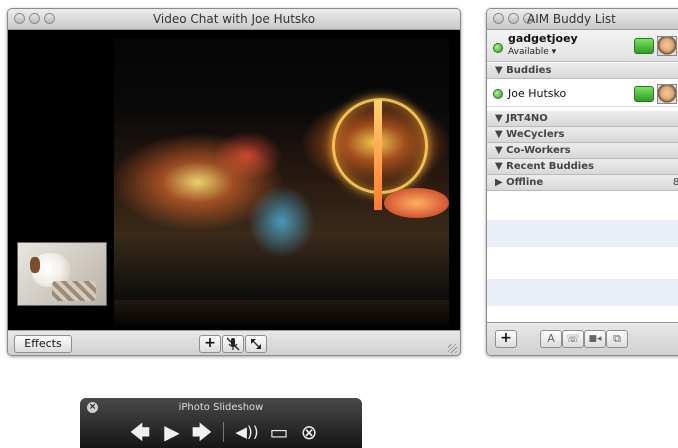 The image size is (678, 448). Describe the element at coordinates (279, 432) in the screenshot. I see `display-icon: ▭` at that location.